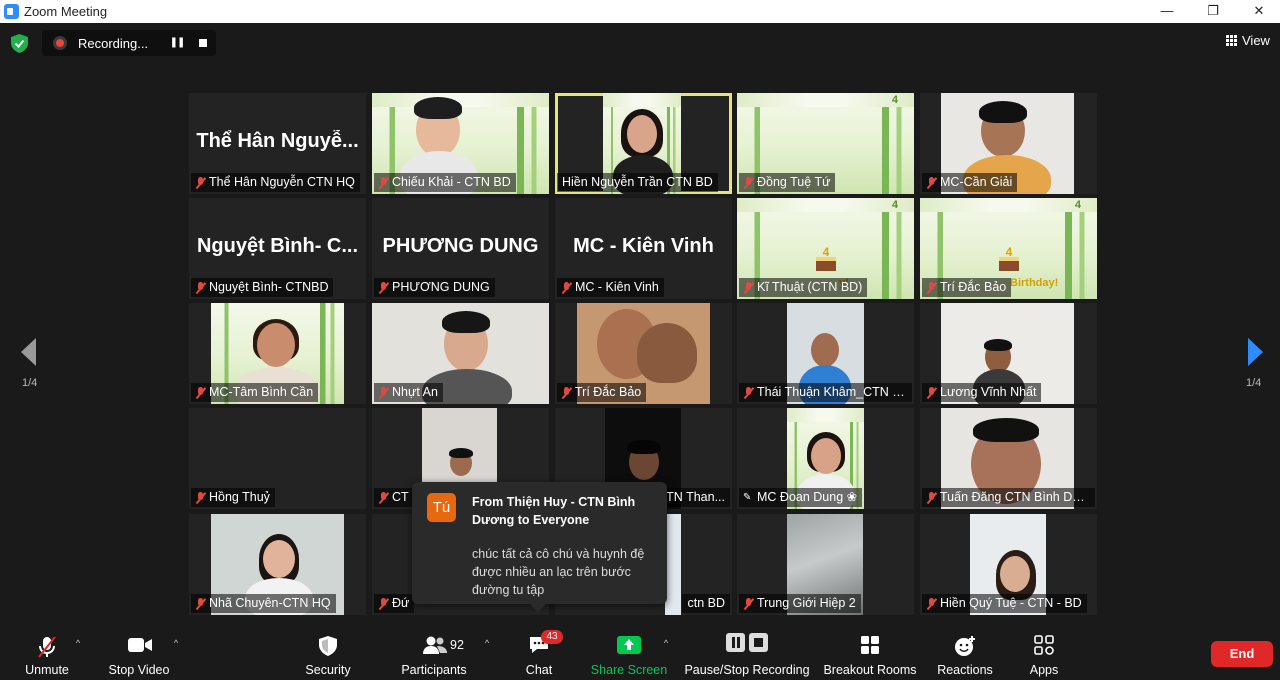  I want to click on participants-button: 92 Participants, so click(434, 653).